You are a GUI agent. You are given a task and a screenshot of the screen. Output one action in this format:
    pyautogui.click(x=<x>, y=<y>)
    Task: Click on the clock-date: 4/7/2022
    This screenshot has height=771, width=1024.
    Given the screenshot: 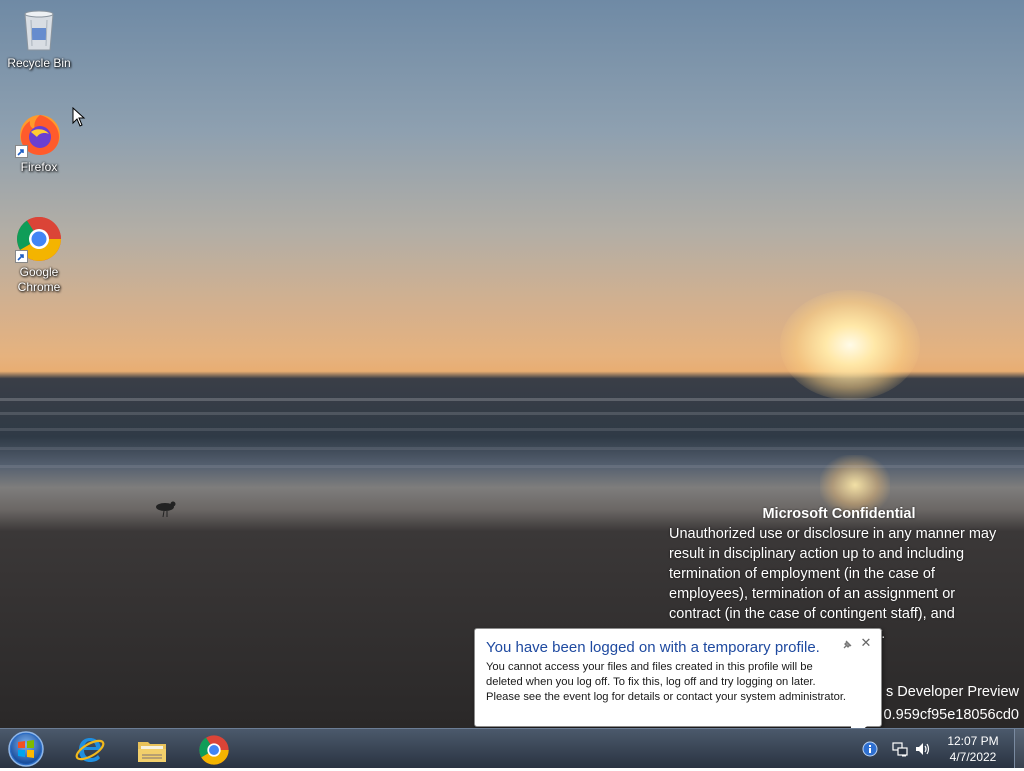 What is the action you would take?
    pyautogui.click(x=973, y=757)
    